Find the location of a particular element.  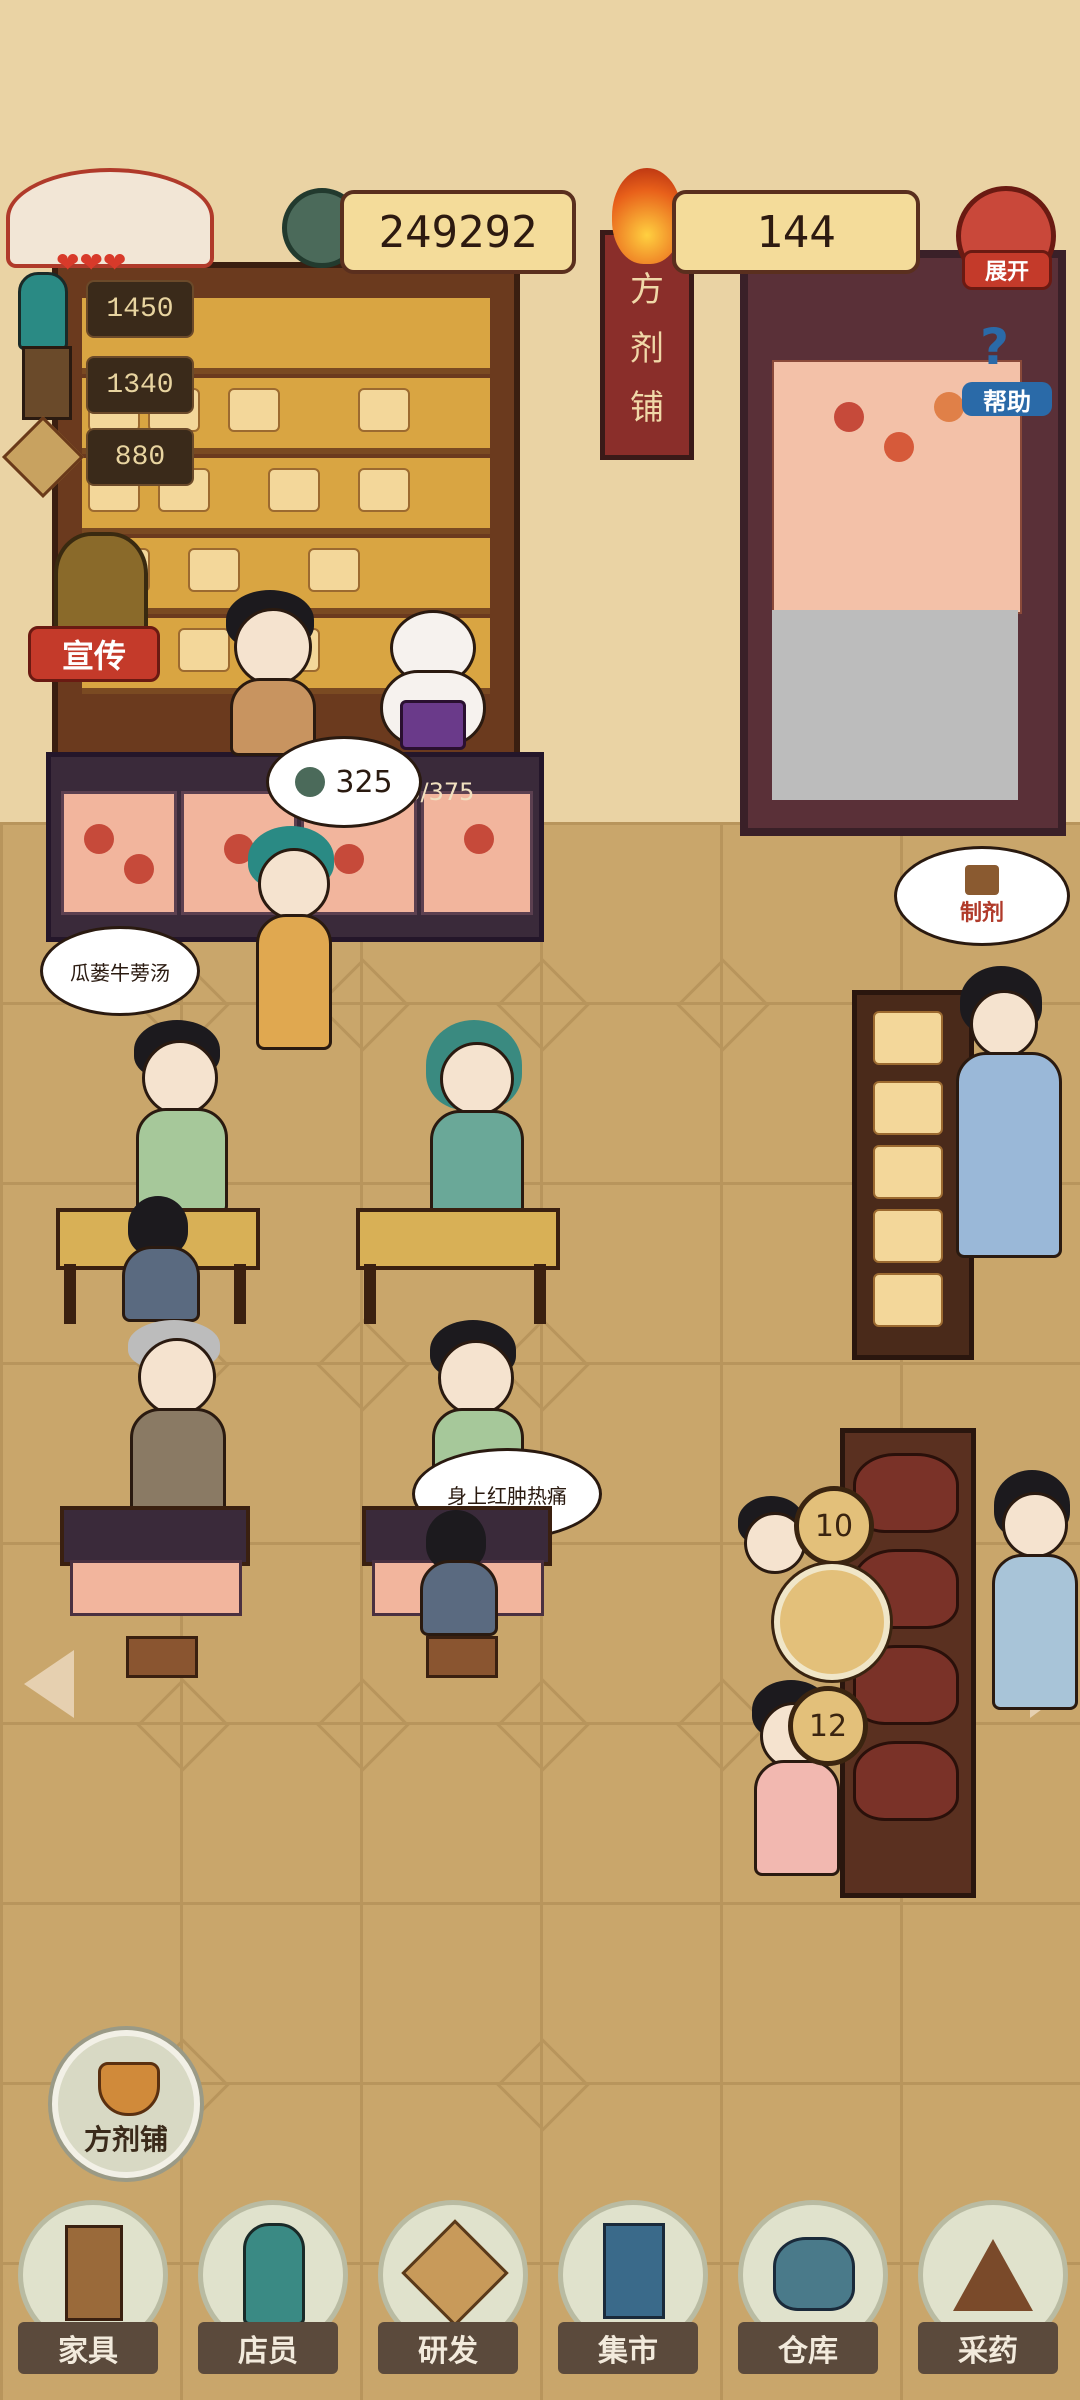

nav-gather-label: 采药 is located at coordinates (988, 2348).